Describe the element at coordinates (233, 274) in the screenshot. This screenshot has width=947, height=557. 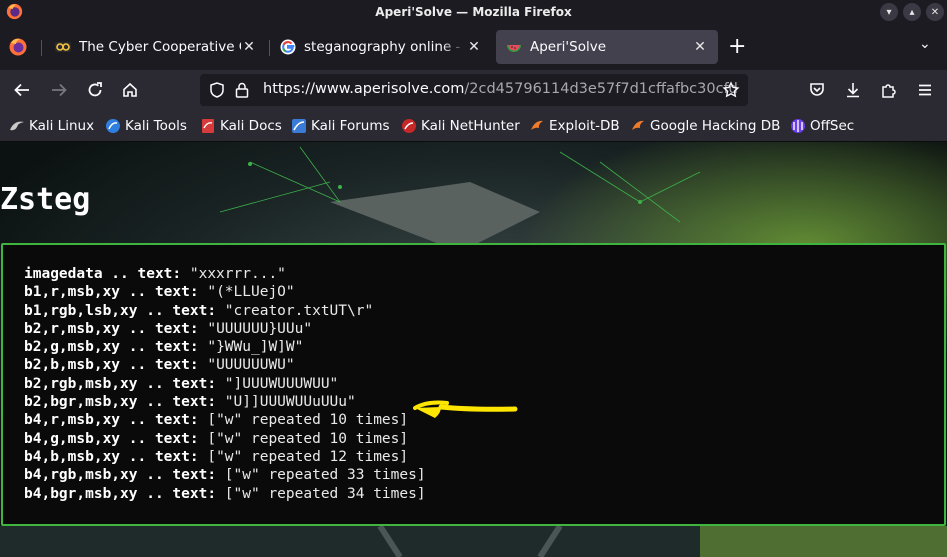
I see `output-value: "xxxrrr..."` at that location.